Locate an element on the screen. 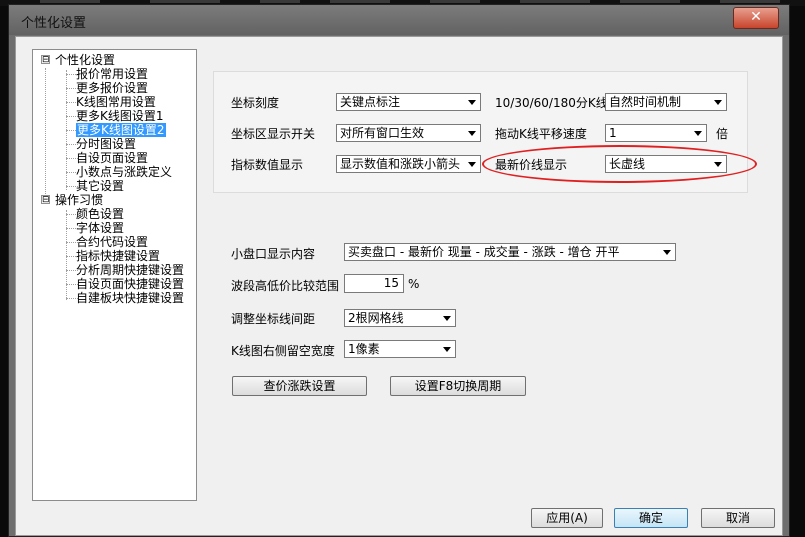 The height and width of the screenshot is (537, 805). grid-spacing-label: 调整坐标线间距 is located at coordinates (273, 319).